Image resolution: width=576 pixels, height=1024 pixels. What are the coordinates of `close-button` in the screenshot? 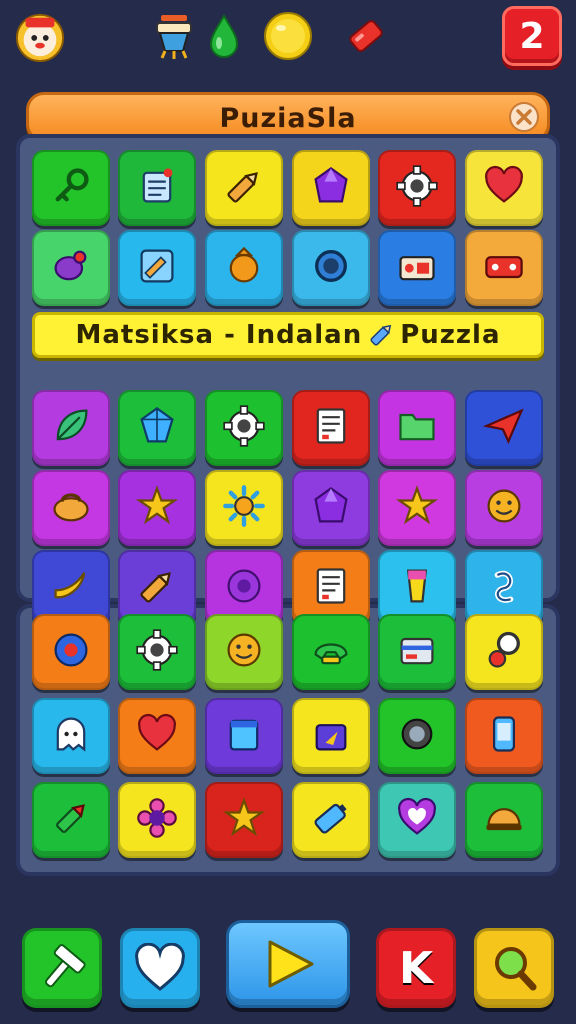 It's located at (524, 117).